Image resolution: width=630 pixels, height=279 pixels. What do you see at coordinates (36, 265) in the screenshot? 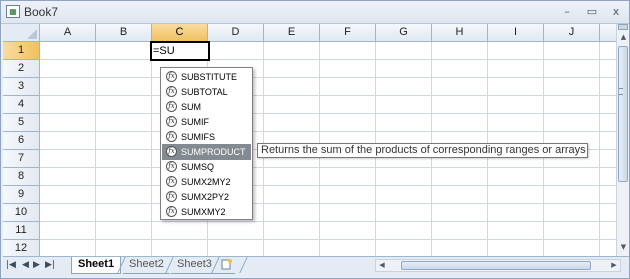
I see `next-sheet-icon: ▶` at bounding box center [36, 265].